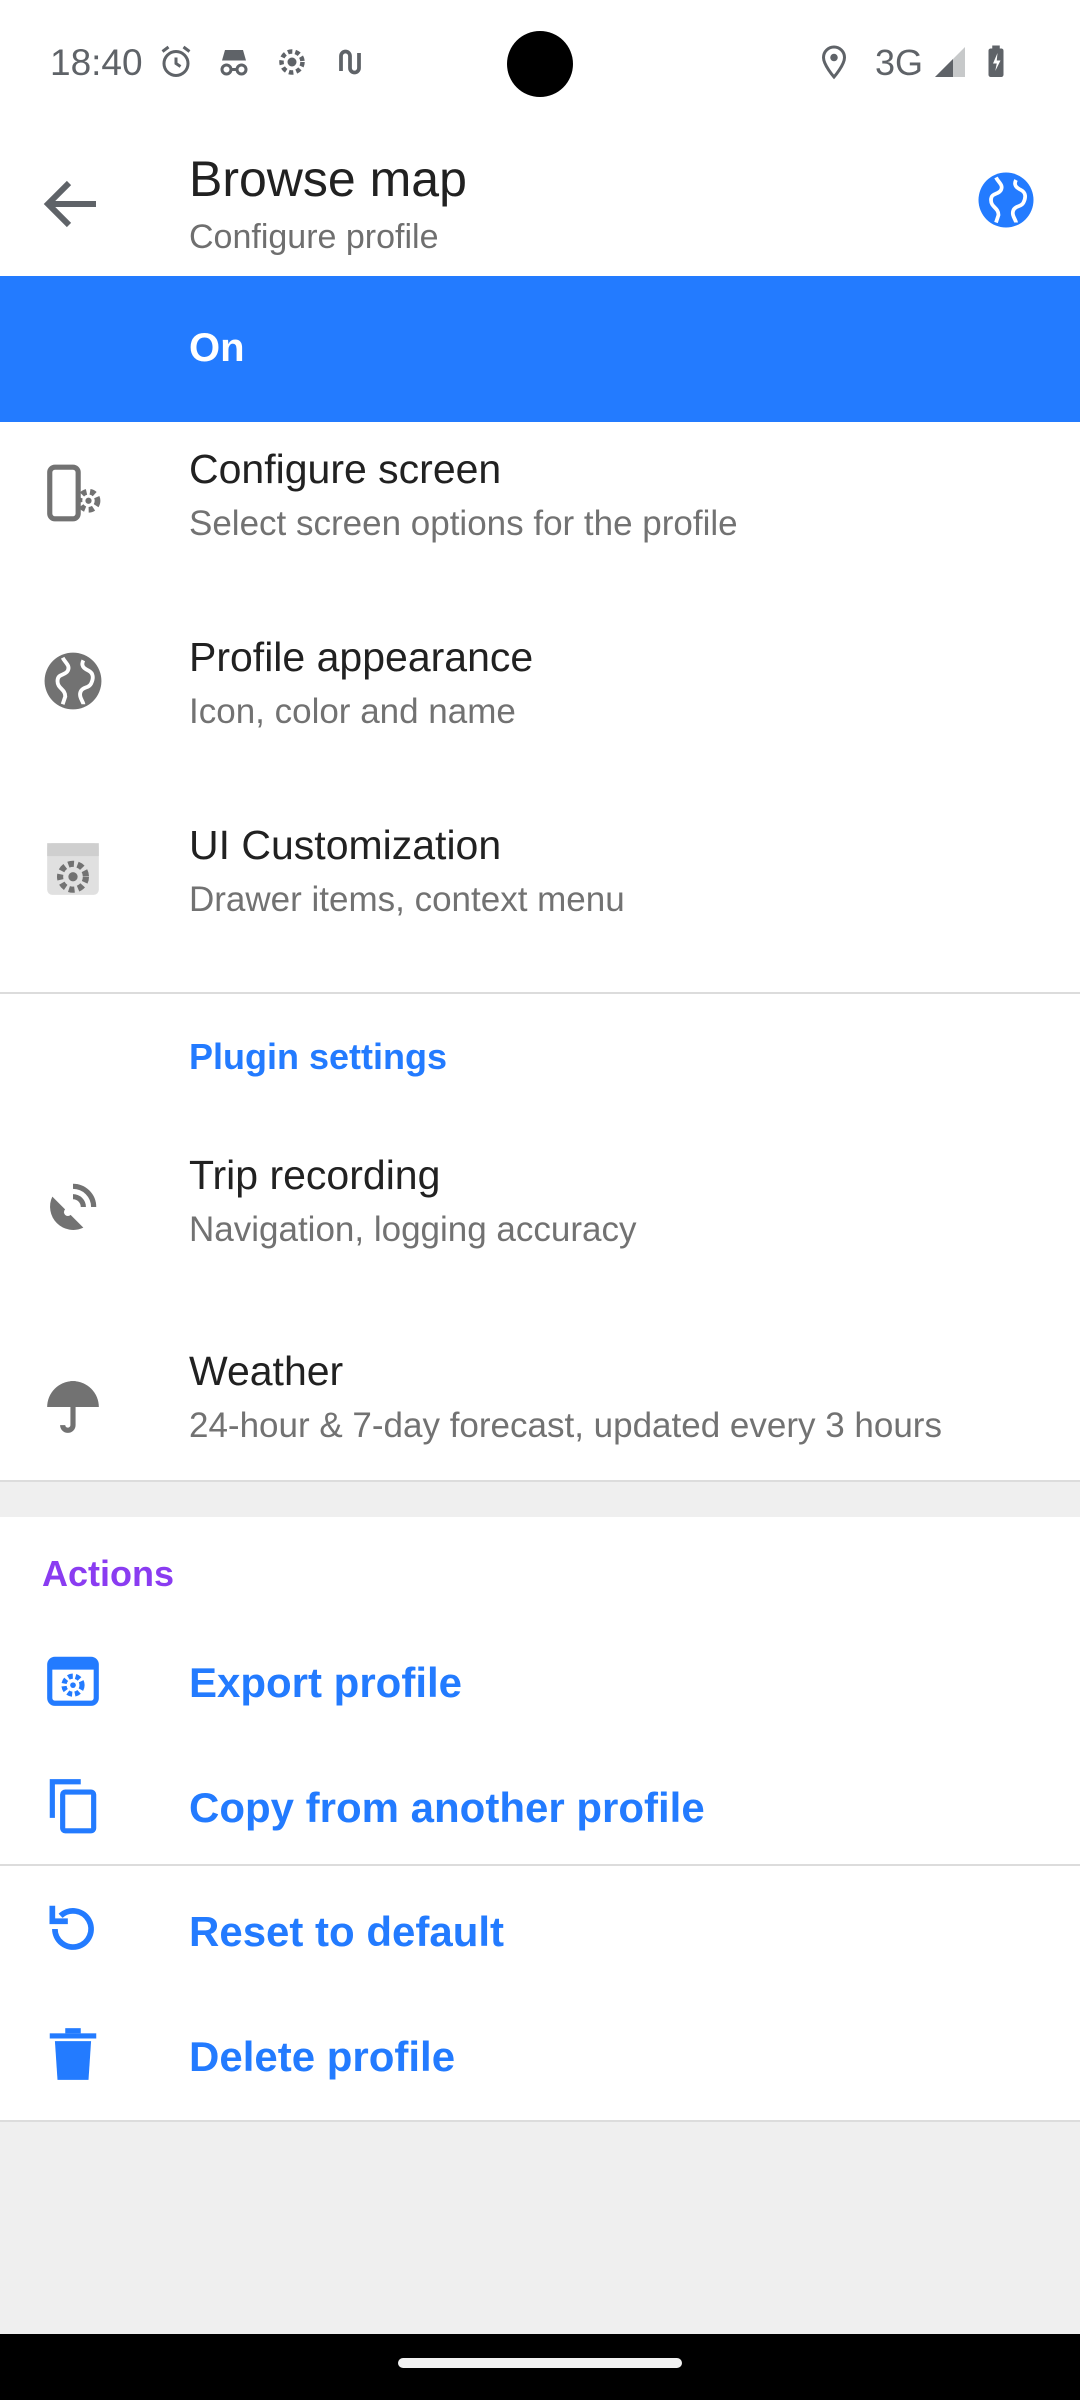 The height and width of the screenshot is (2400, 1080). What do you see at coordinates (73, 1407) in the screenshot?
I see `umbrella-icon` at bounding box center [73, 1407].